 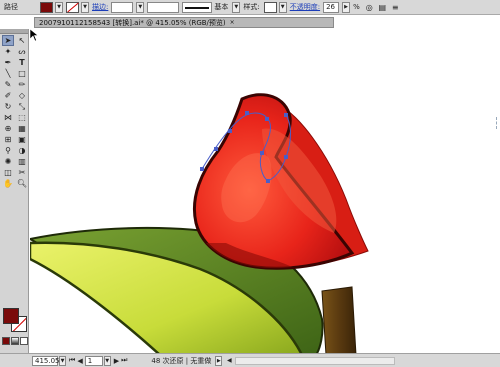 What do you see at coordinates (8, 73) in the screenshot?
I see `line-tool-icon: ╲` at bounding box center [8, 73].